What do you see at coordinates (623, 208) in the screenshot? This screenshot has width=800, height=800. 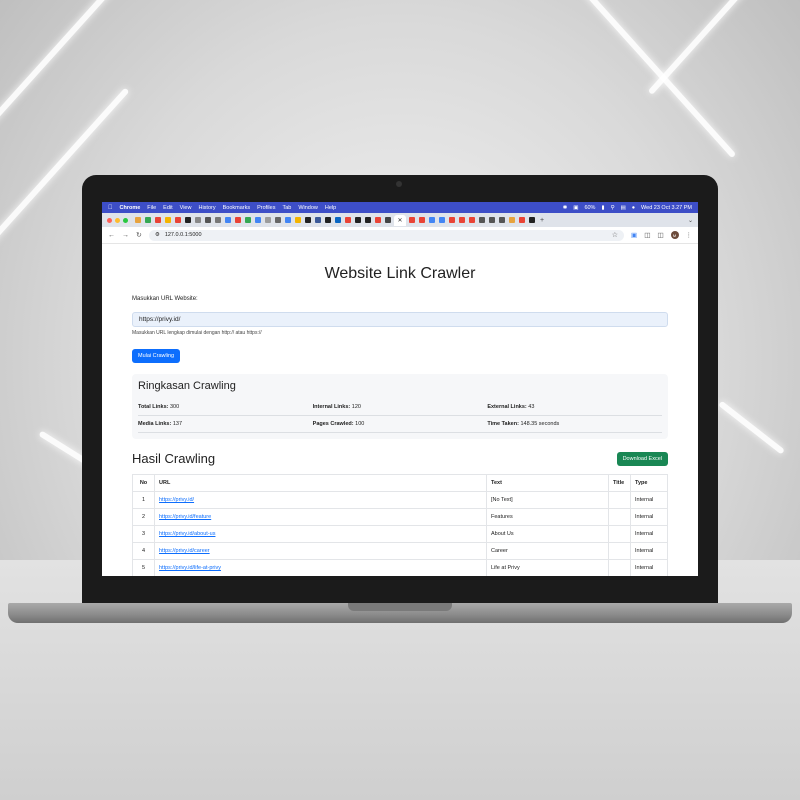 I see `control-center-icon: ▤` at bounding box center [623, 208].